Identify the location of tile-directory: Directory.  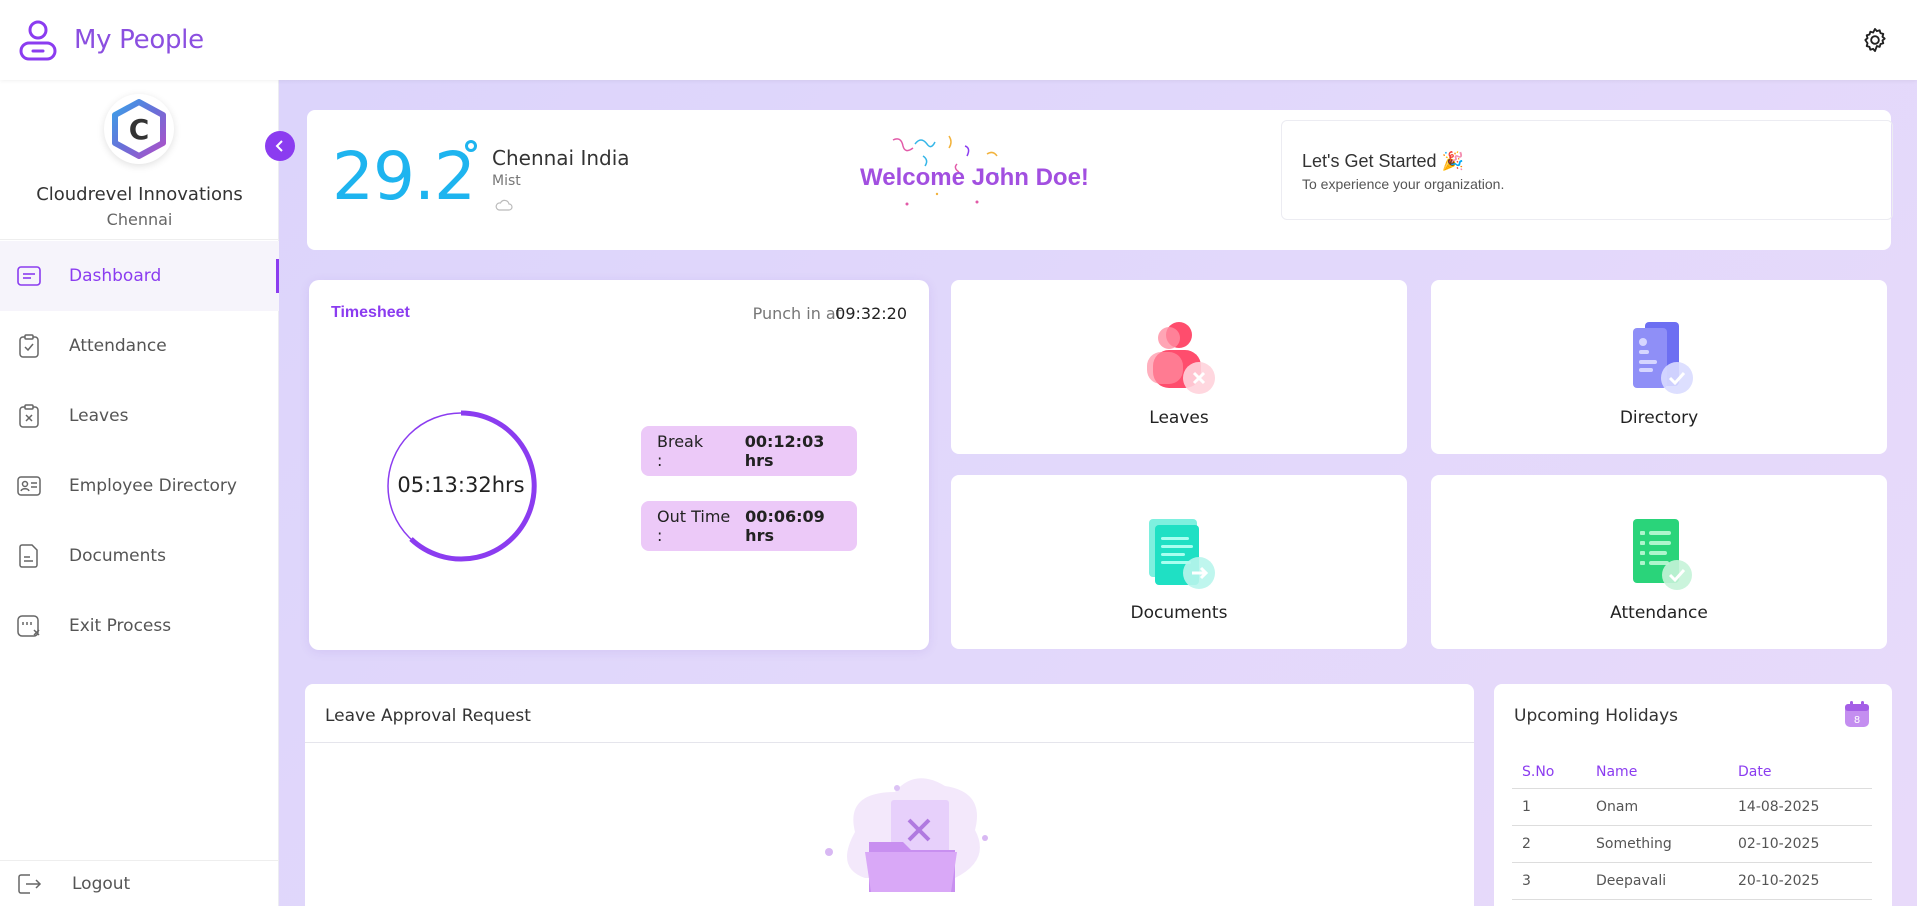
(1659, 367).